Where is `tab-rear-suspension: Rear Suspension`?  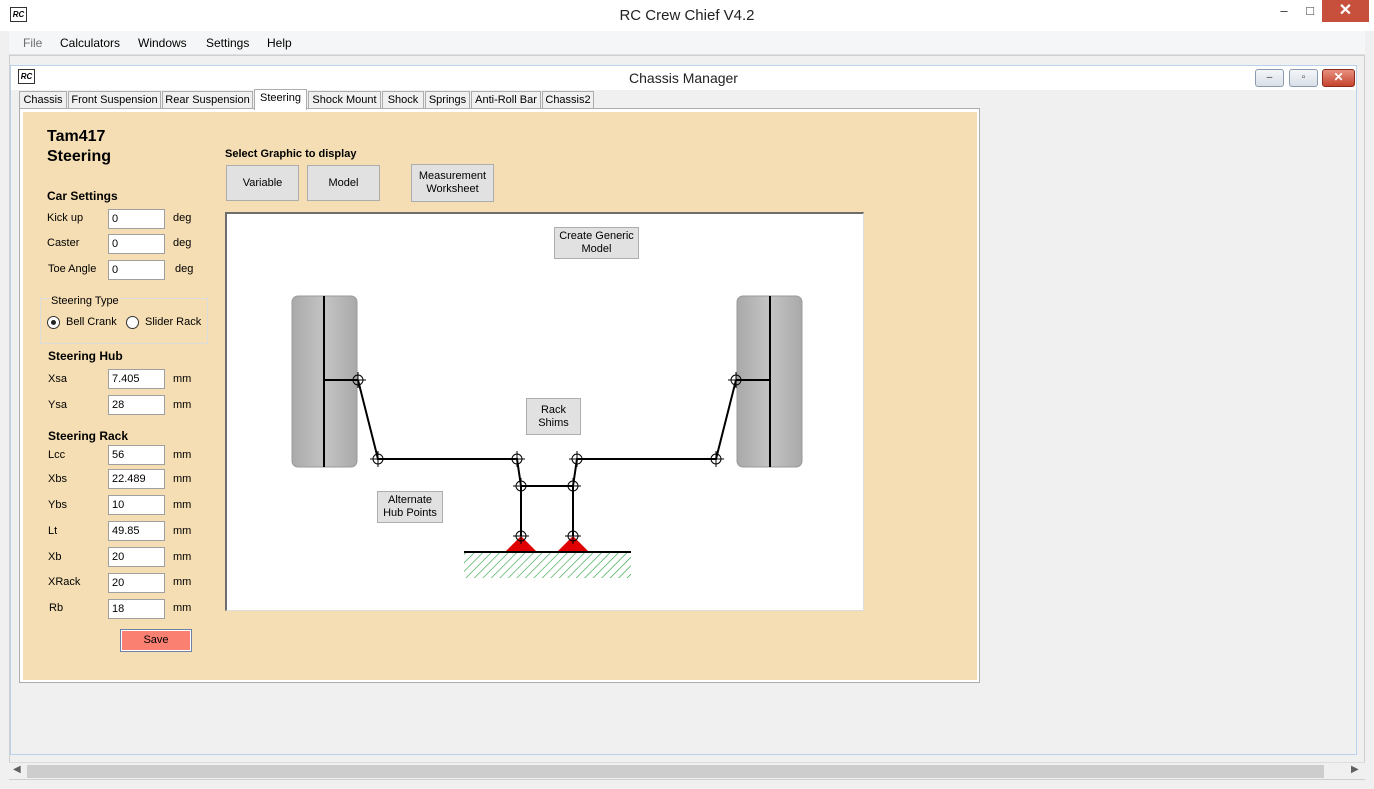 tab-rear-suspension: Rear Suspension is located at coordinates (207, 100).